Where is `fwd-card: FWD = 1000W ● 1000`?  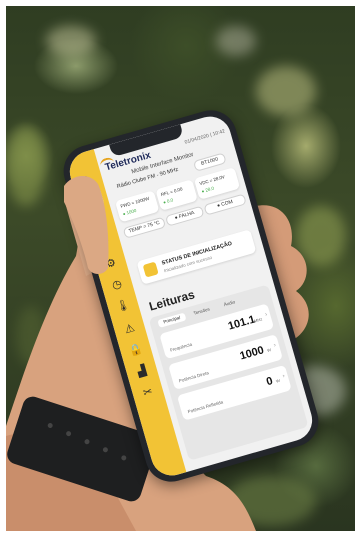
fwd-card: FWD = 1000W ● 1000 is located at coordinates (137, 206).